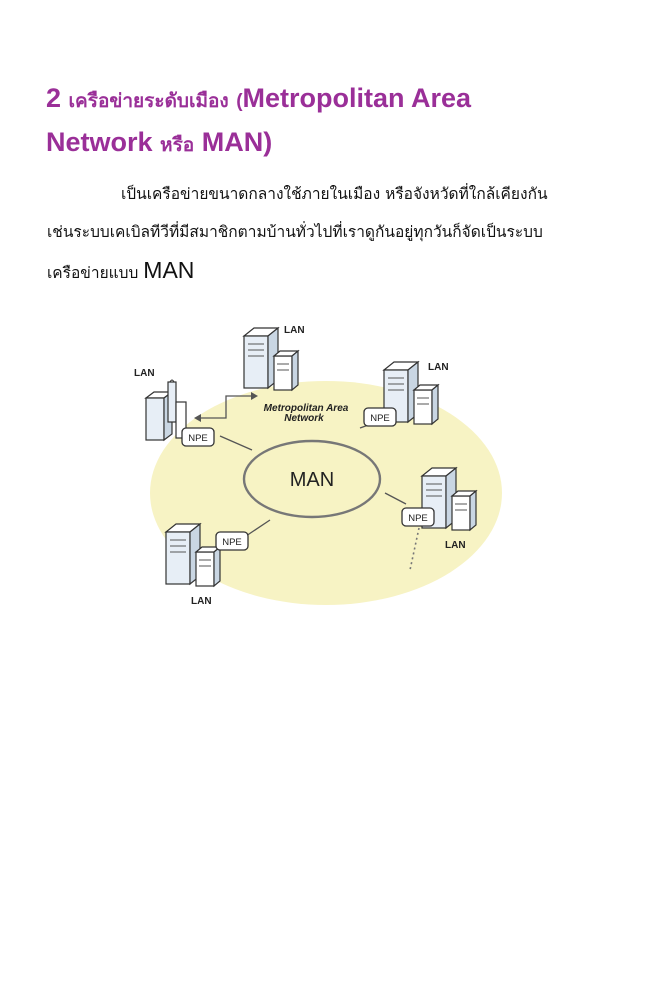 The height and width of the screenshot is (1000, 668). I want to click on npe-box-right-bottom: NPE, so click(418, 517).